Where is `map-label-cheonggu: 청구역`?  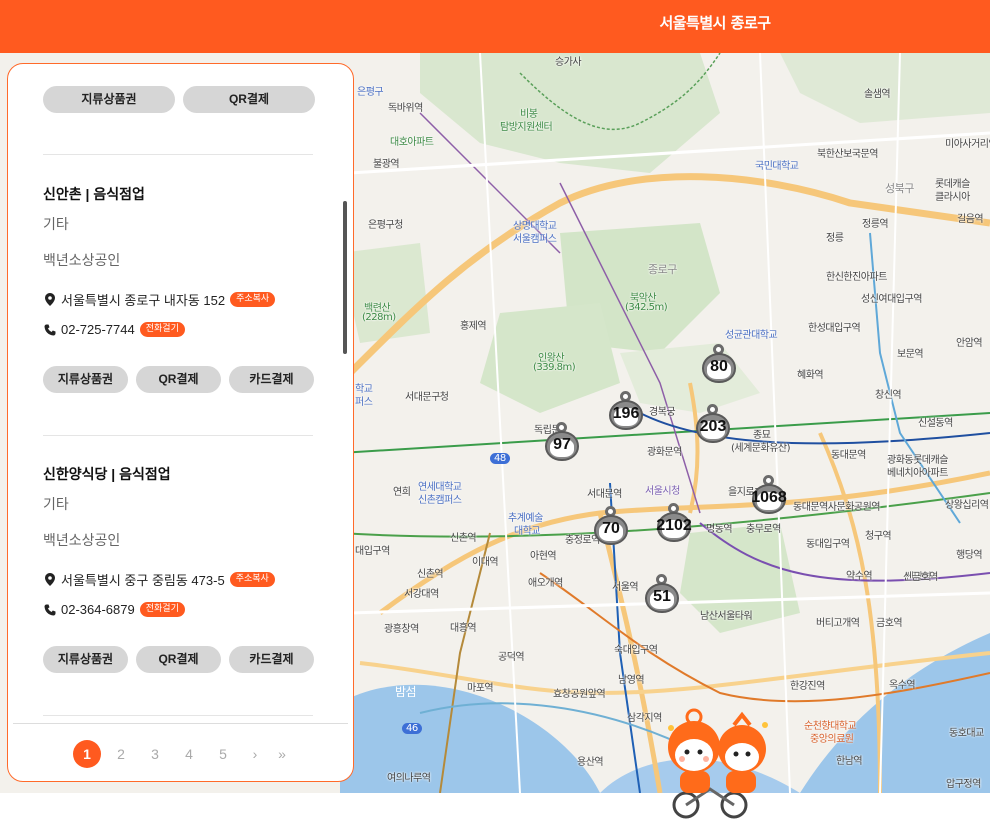
map-label-cheonggu: 청구역 is located at coordinates (878, 536).